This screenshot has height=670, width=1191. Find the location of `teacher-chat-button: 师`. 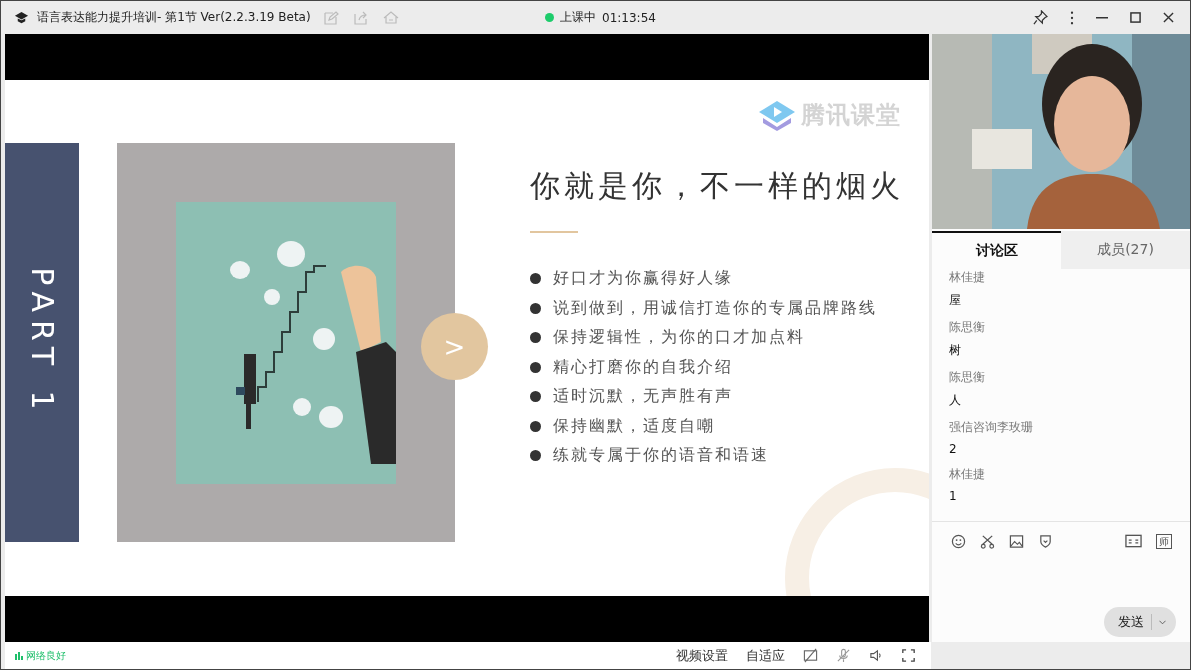

teacher-chat-button: 师 is located at coordinates (1164, 541).